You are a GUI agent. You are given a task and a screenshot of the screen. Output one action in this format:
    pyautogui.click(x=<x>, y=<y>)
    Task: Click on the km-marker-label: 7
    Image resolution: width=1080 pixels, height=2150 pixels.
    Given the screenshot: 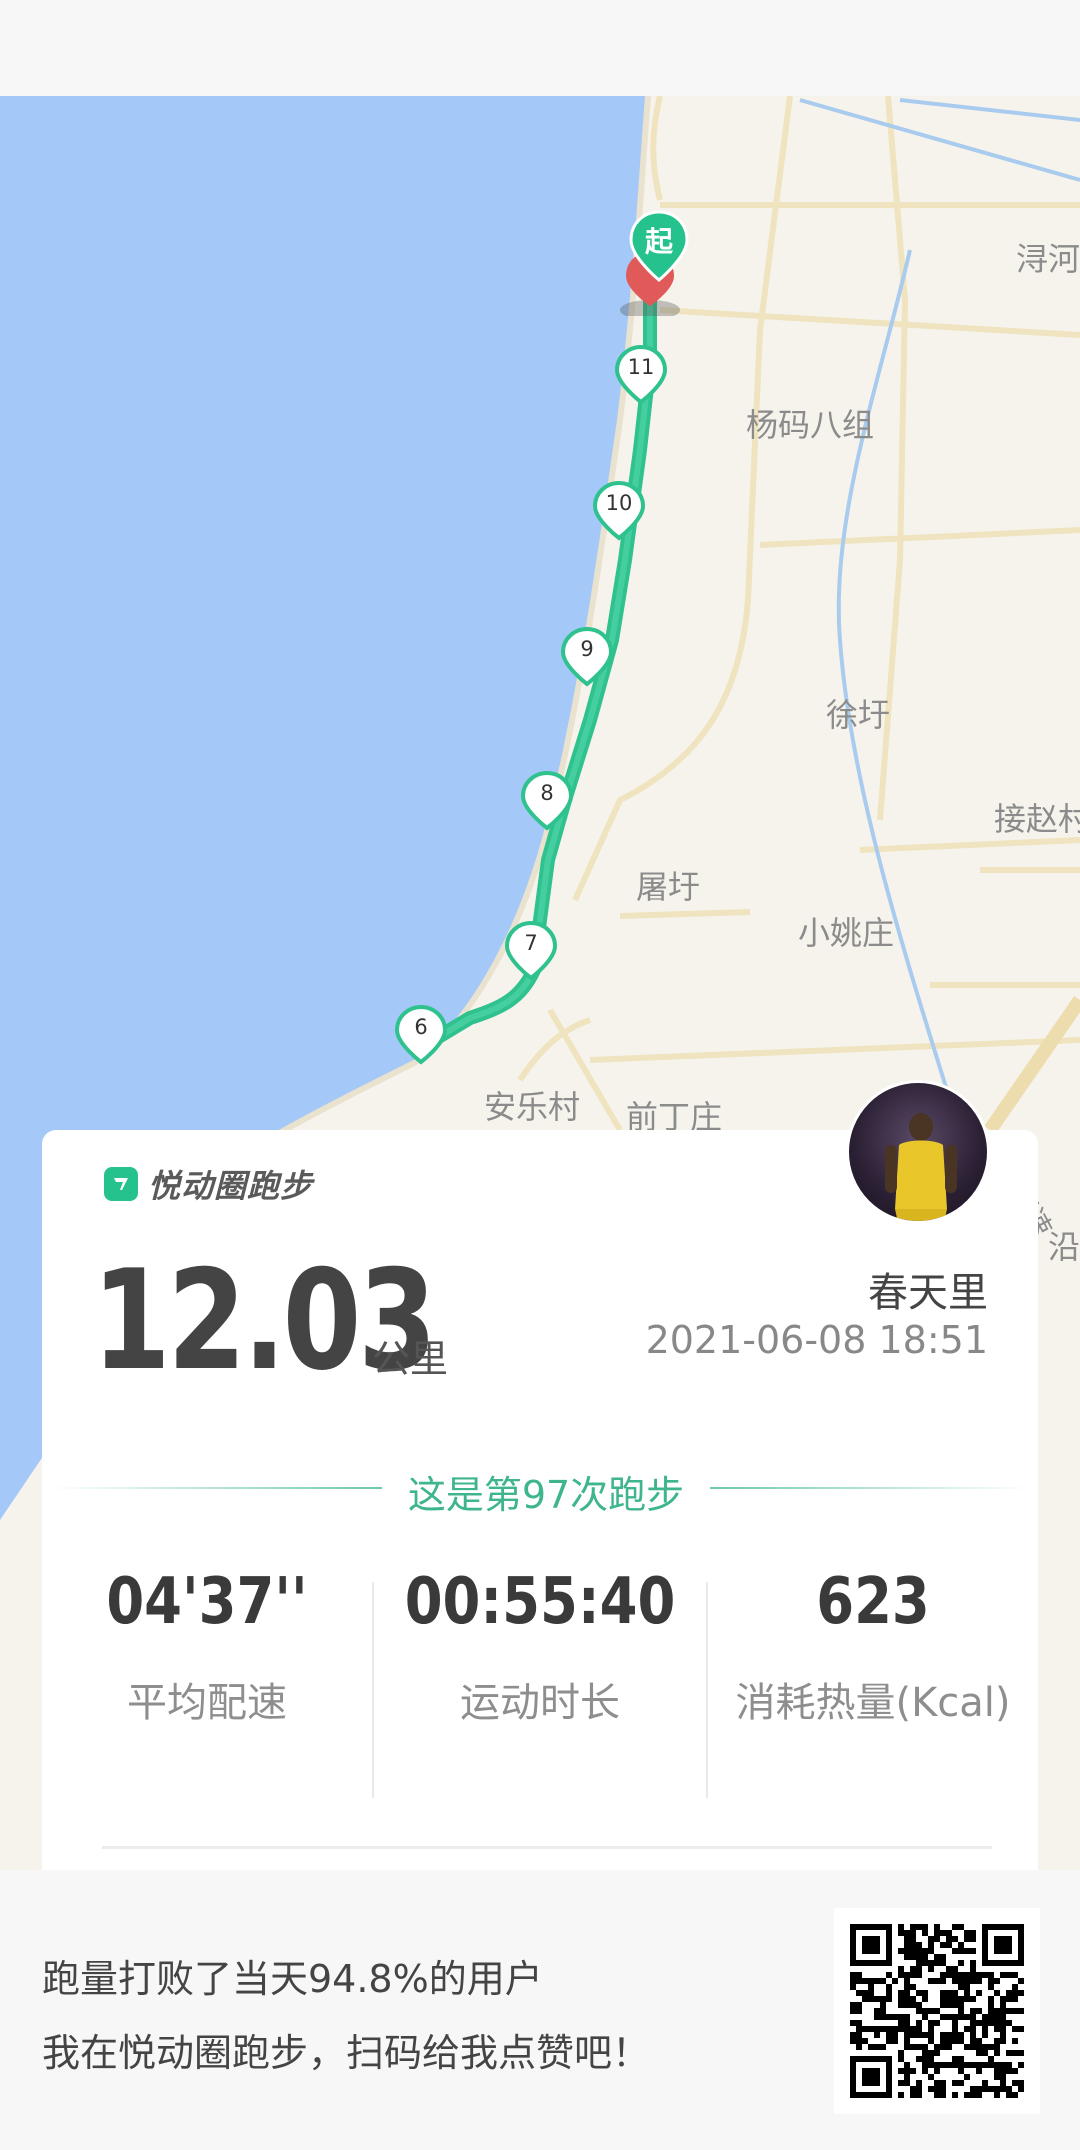 What is the action you would take?
    pyautogui.click(x=531, y=943)
    